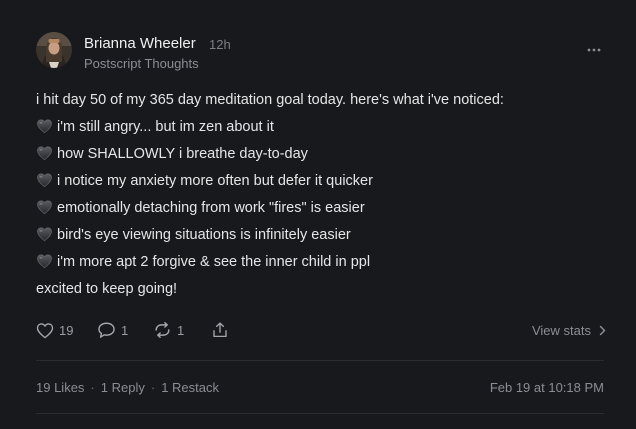 The image size is (636, 429). I want to click on divider-bottom, so click(320, 413).